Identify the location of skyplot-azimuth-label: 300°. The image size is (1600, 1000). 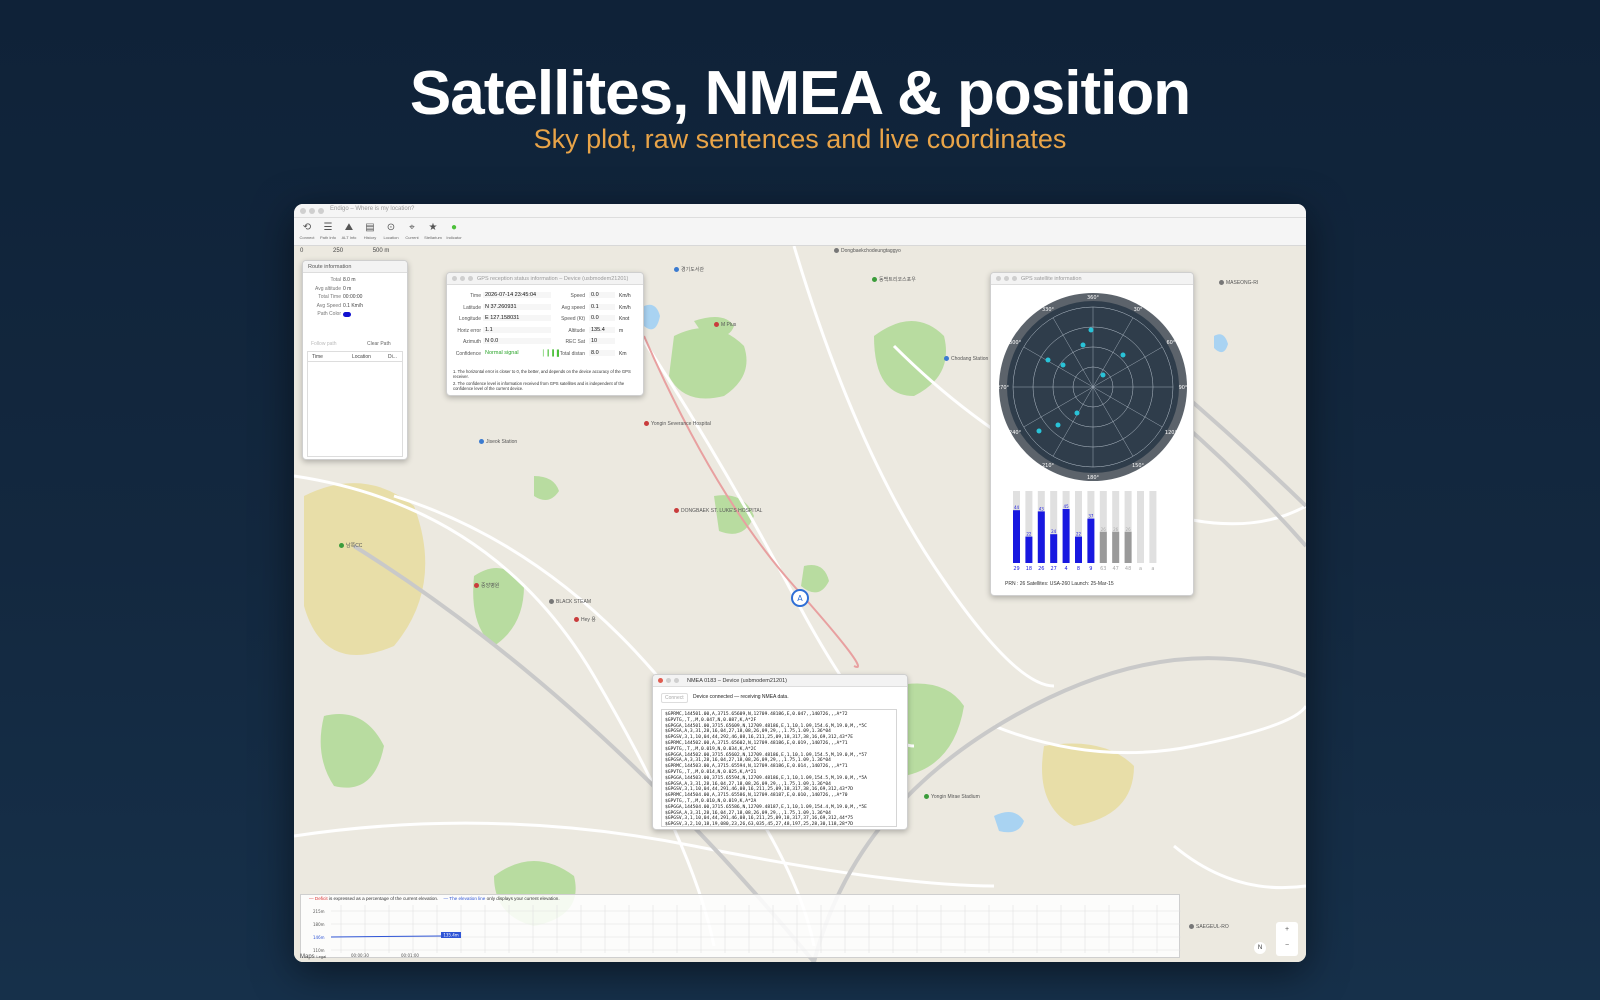
(1015, 343).